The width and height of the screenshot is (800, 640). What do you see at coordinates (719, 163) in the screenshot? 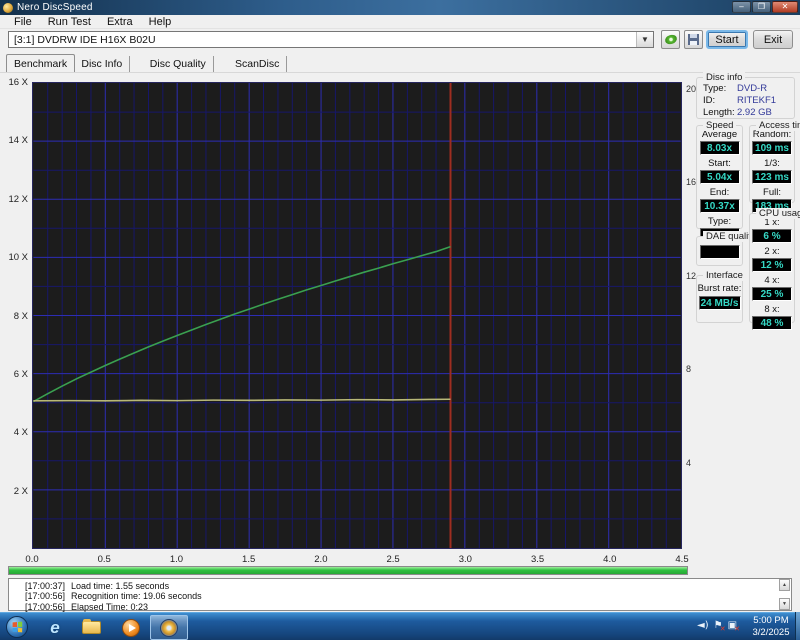
I see `speed-label: Start:` at bounding box center [719, 163].